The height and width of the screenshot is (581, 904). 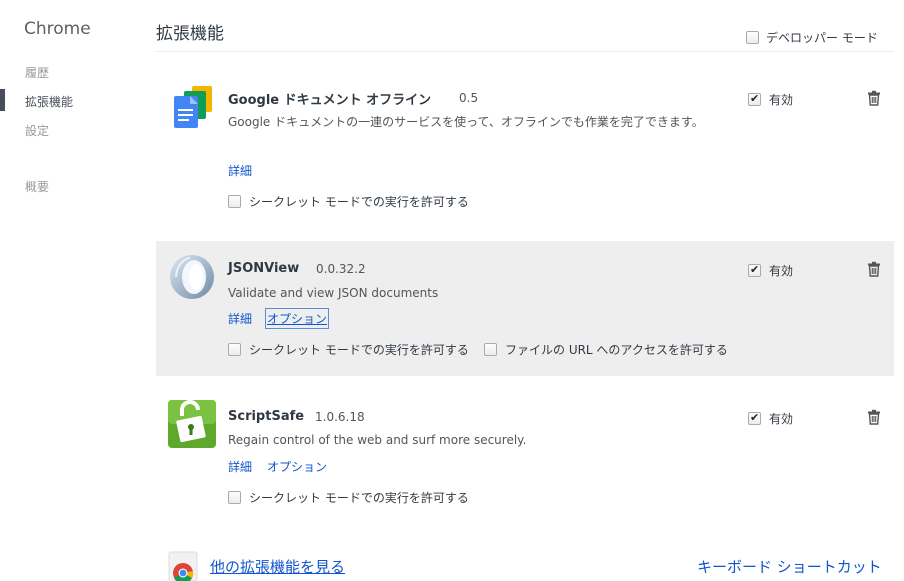 What do you see at coordinates (525, 51) in the screenshot?
I see `header-divider` at bounding box center [525, 51].